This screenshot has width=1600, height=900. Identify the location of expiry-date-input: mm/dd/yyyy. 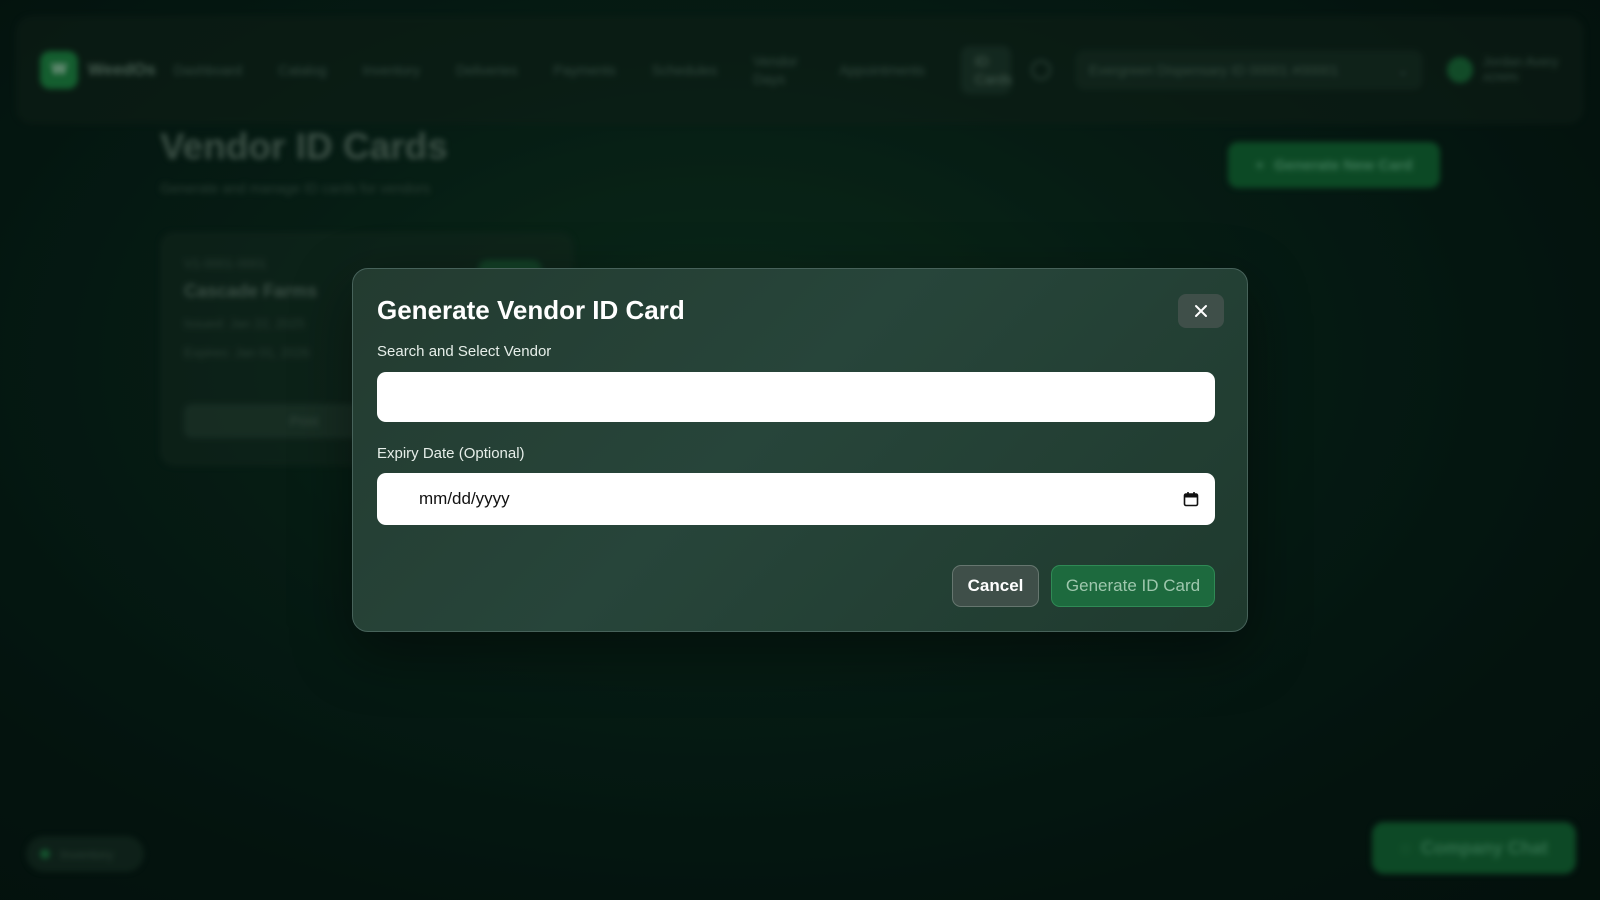
(796, 499).